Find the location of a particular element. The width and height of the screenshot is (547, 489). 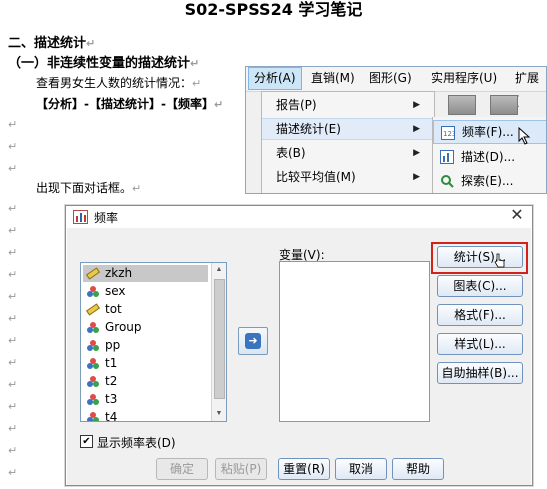

menu-direct-marketing: 直销(M) is located at coordinates (333, 78).